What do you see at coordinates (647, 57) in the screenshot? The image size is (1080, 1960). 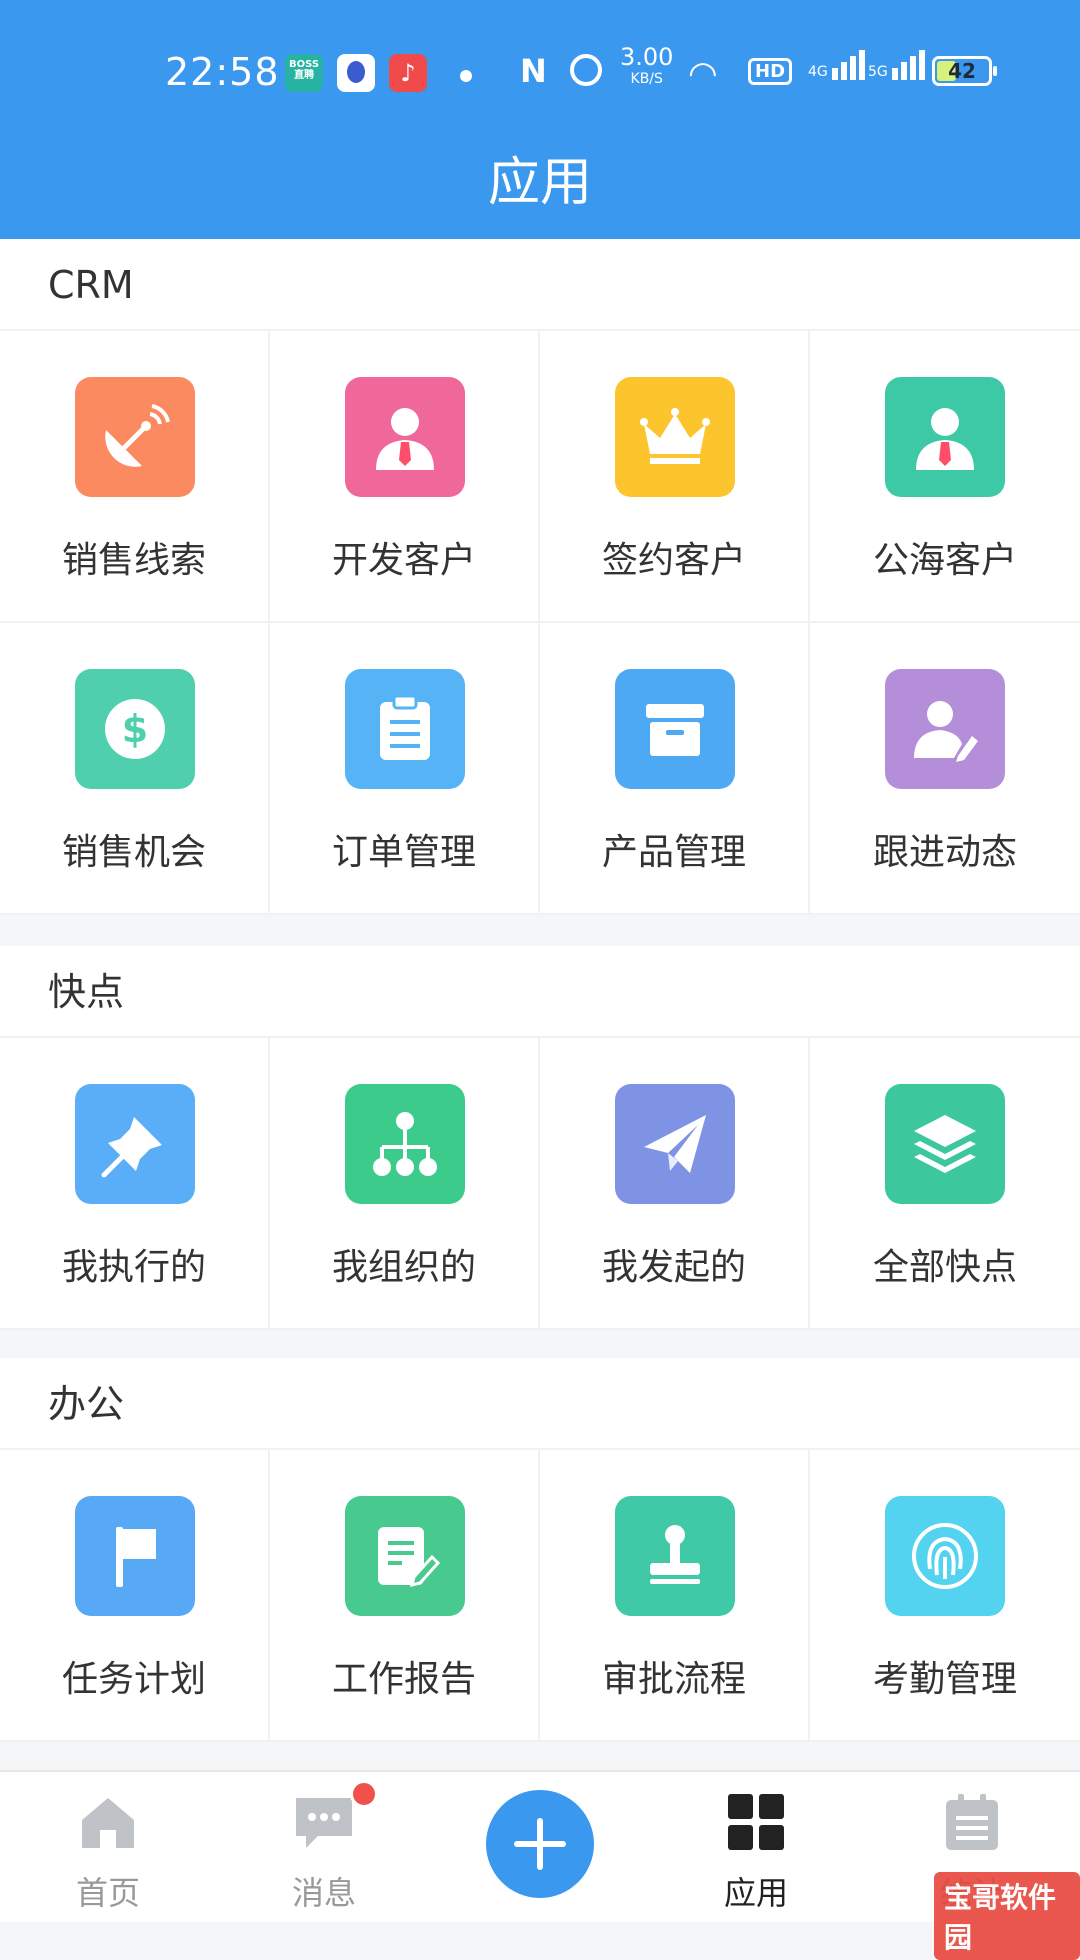 I see `network-speed-value: 3.00` at bounding box center [647, 57].